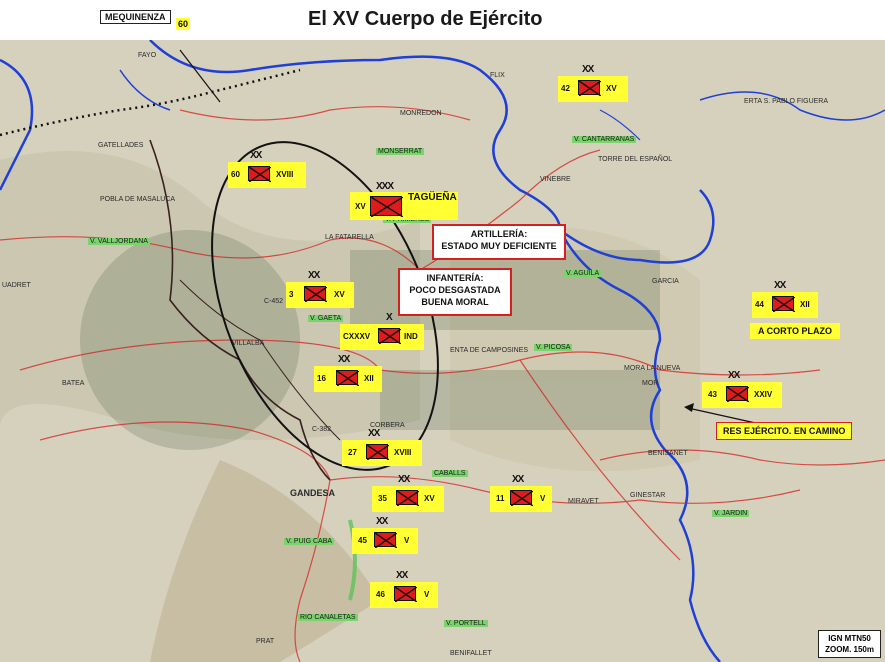 The image size is (885, 662). I want to click on unit-number: 3, so click(291, 294).